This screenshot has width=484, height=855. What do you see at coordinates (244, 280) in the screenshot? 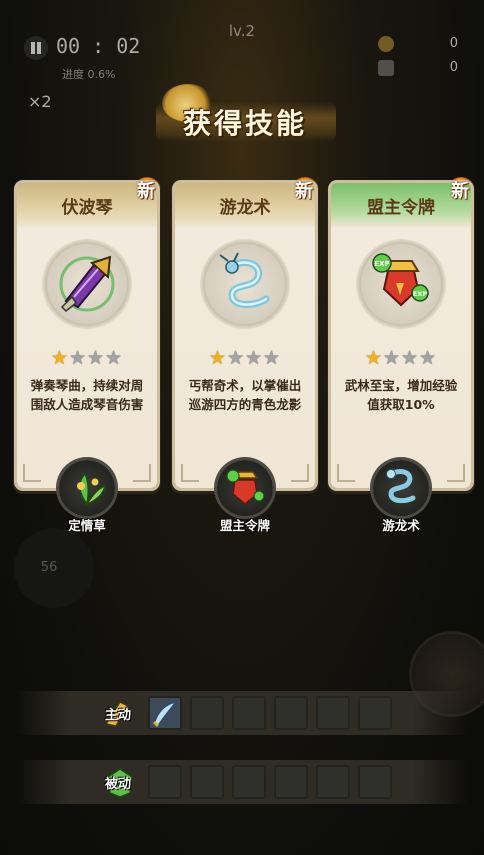
I see `blue-dragon-icon` at bounding box center [244, 280].